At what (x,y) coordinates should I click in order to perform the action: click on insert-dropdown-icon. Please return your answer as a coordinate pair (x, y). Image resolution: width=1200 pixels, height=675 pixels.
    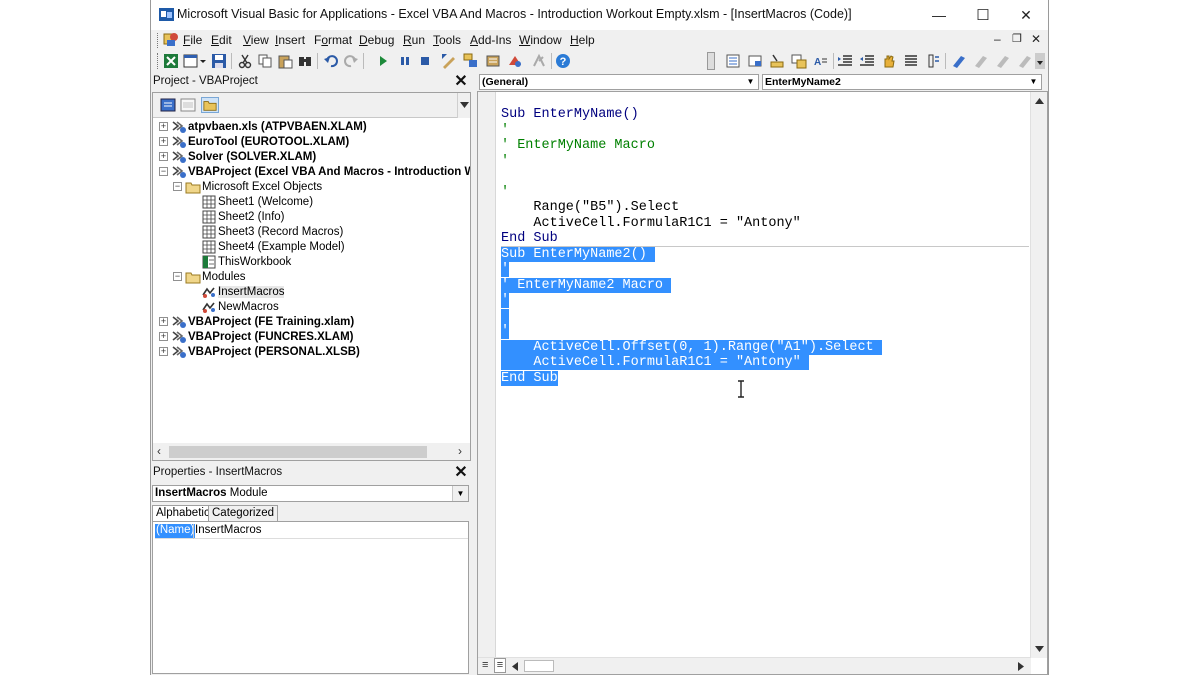
    Looking at the image, I should click on (203, 61).